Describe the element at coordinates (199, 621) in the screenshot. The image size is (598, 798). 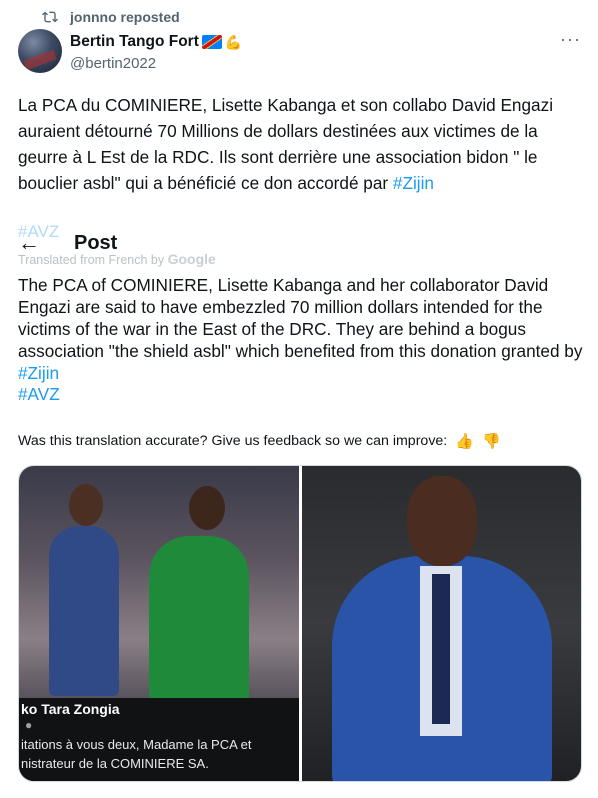
I see `woman-figure` at that location.